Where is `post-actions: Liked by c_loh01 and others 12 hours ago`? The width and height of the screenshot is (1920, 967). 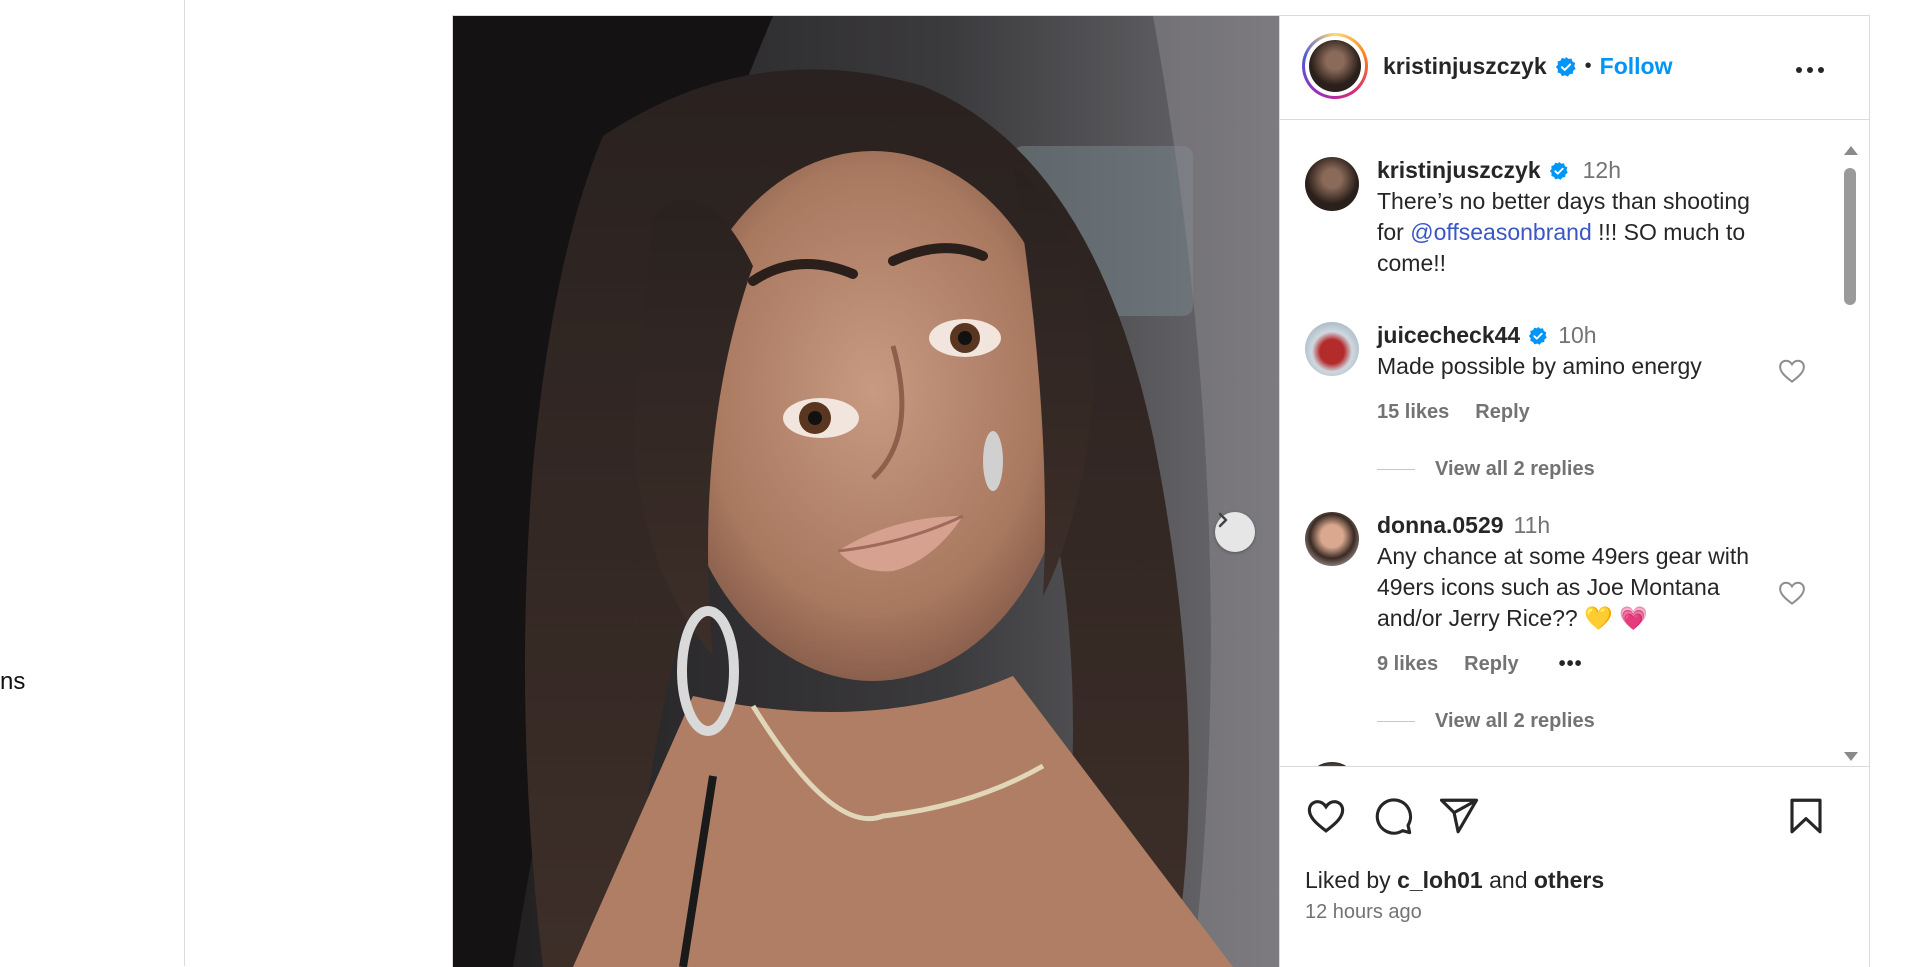 post-actions: Liked by c_loh01 and others 12 hours ago is located at coordinates (1574, 866).